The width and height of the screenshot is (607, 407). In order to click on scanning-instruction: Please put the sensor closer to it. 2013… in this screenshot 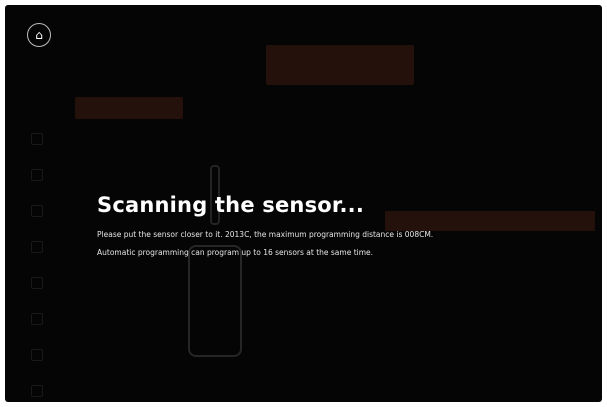, I will do `click(265, 234)`.